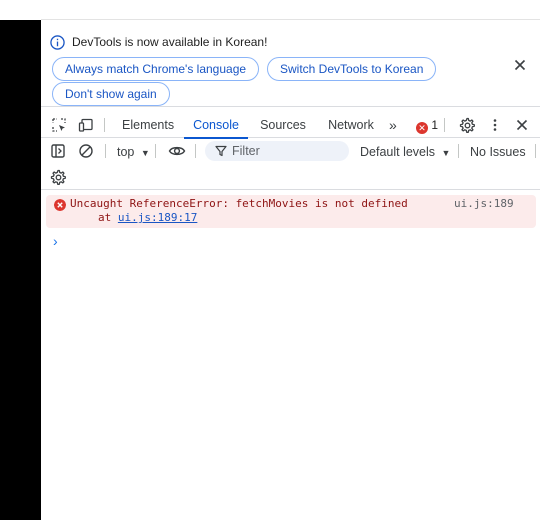 This screenshot has height=520, width=540. Describe the element at coordinates (156, 69) in the screenshot. I see `always-match-language-button: Always match Chrome's language` at that location.